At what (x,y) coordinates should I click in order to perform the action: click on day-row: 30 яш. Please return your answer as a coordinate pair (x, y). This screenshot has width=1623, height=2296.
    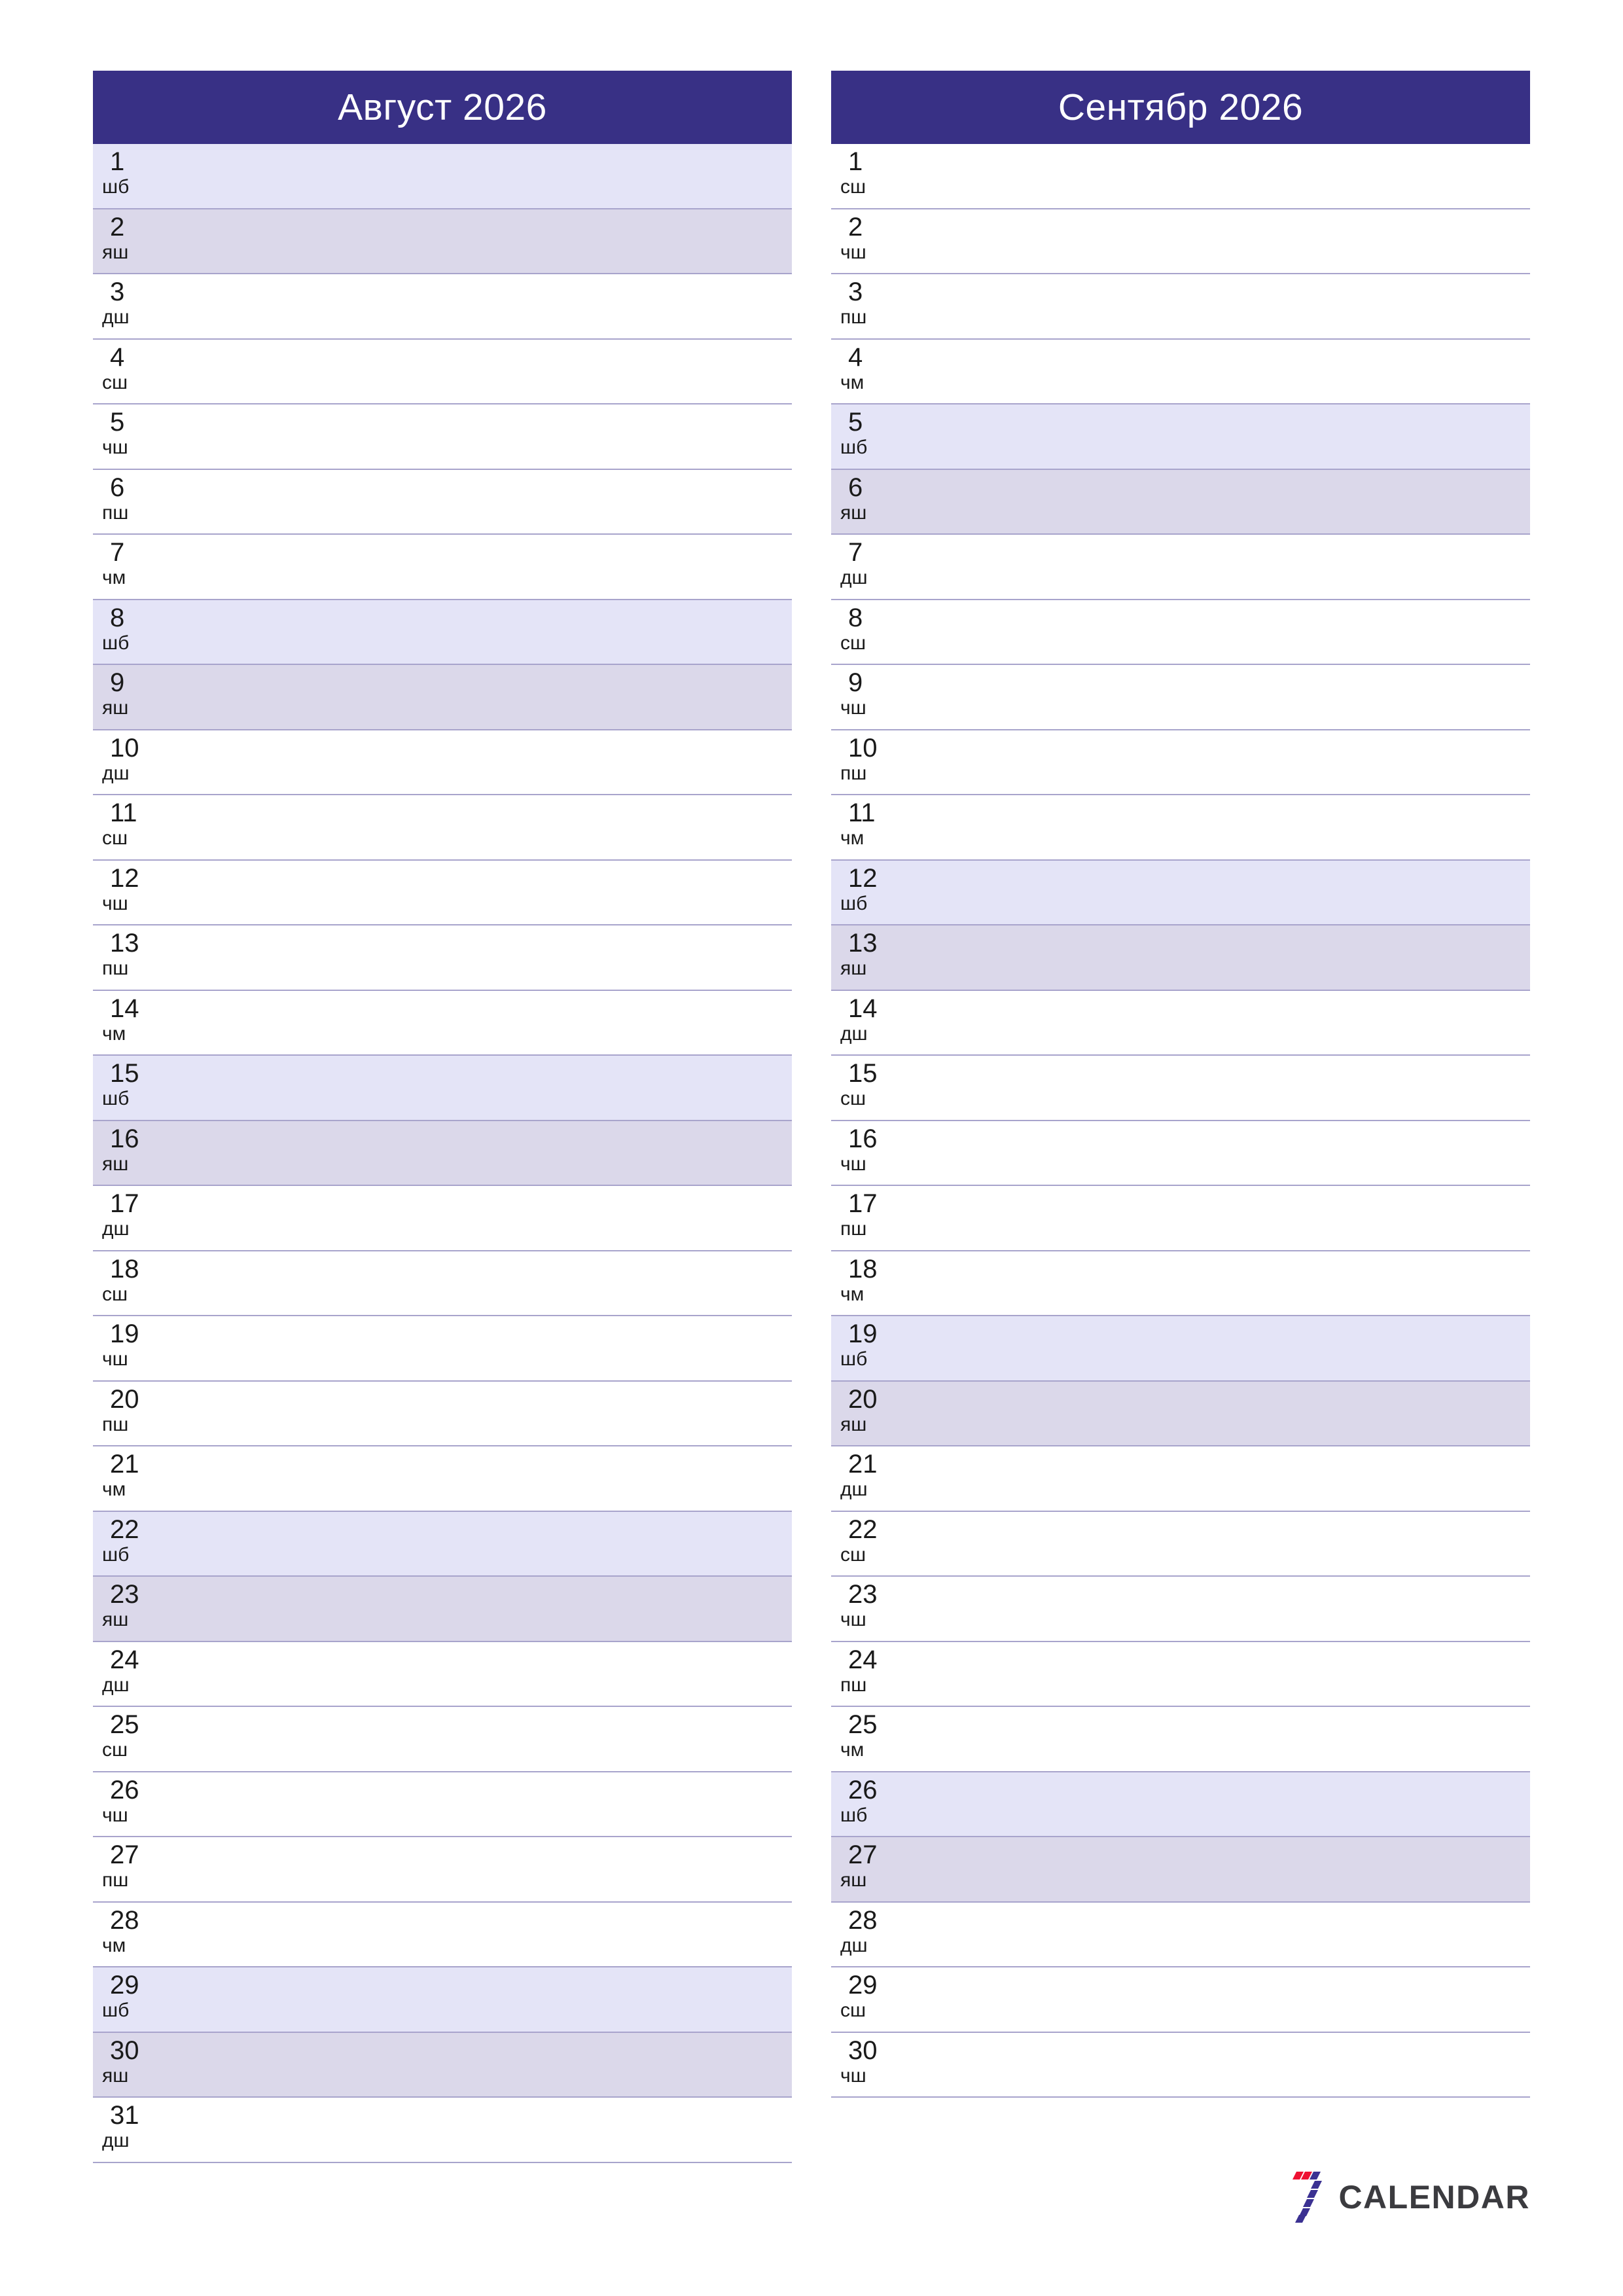
    Looking at the image, I should click on (442, 2065).